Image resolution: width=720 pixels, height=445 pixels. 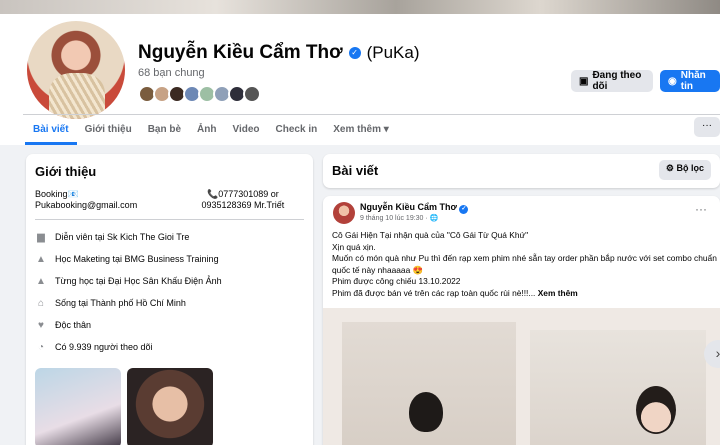 I want to click on intro-contact-email: Booking📧 Pukabooking@gmail.com, so click(x=86, y=199).